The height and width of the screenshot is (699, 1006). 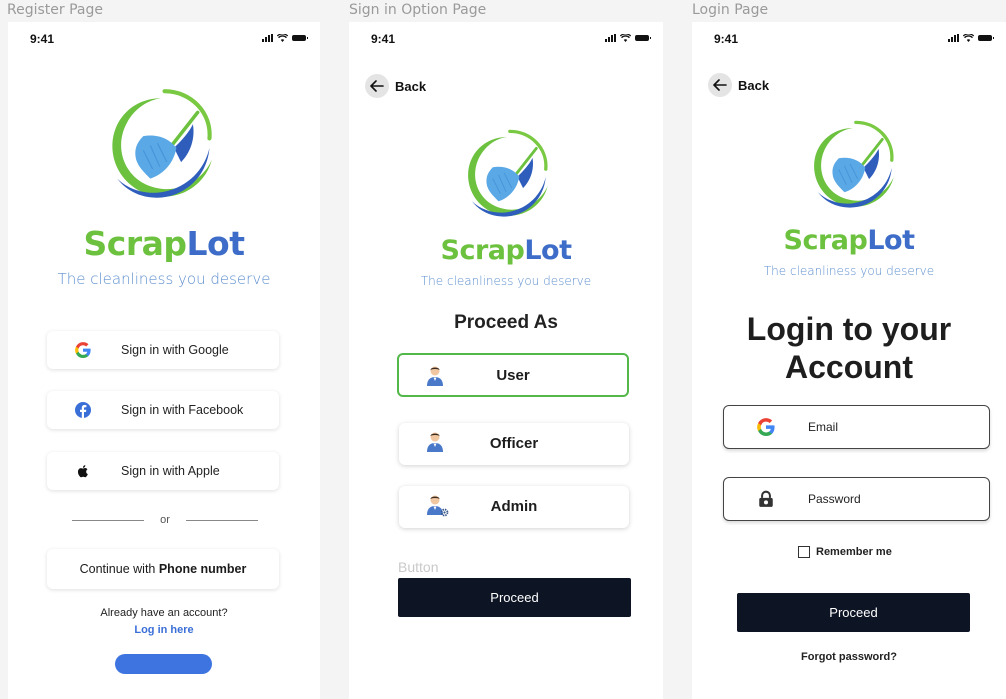 What do you see at coordinates (170, 471) in the screenshot?
I see `apple-label: Sign in with Apple` at bounding box center [170, 471].